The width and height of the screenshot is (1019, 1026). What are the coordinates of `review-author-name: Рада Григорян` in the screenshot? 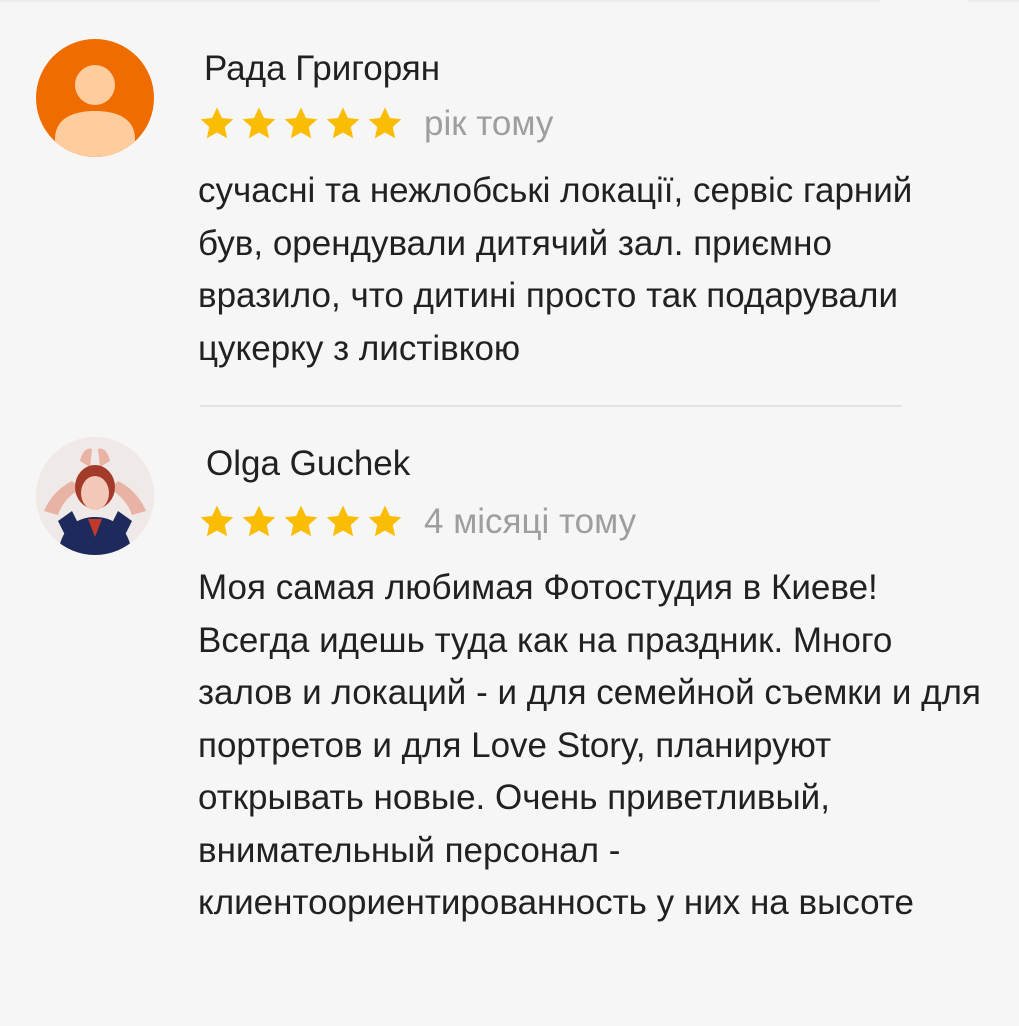 It's located at (322, 69).